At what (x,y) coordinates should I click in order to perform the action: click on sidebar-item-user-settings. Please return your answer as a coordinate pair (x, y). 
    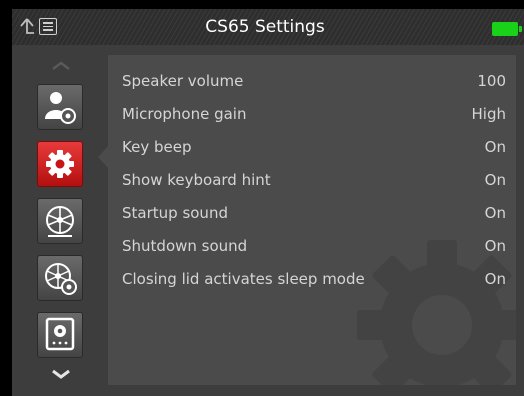
    Looking at the image, I should click on (60, 107).